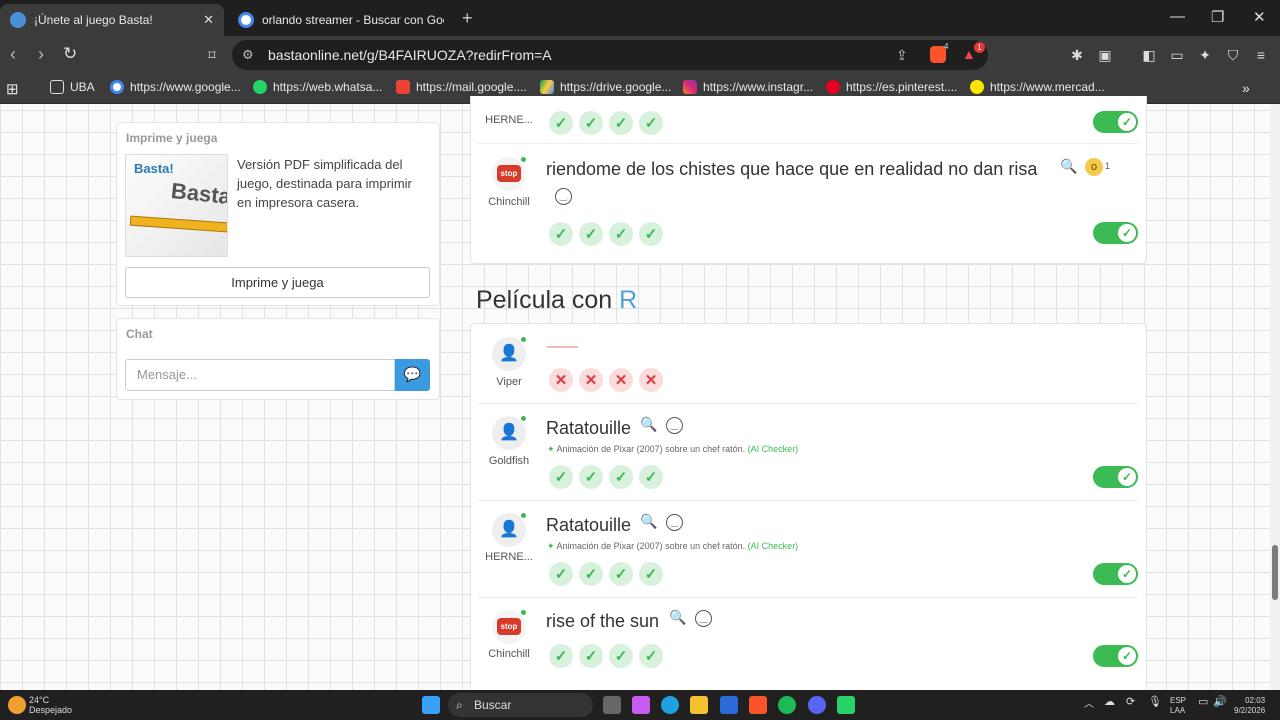 The image size is (1280, 720). Describe the element at coordinates (212, 55) in the screenshot. I see `bookmark-icon: ⌑` at that location.